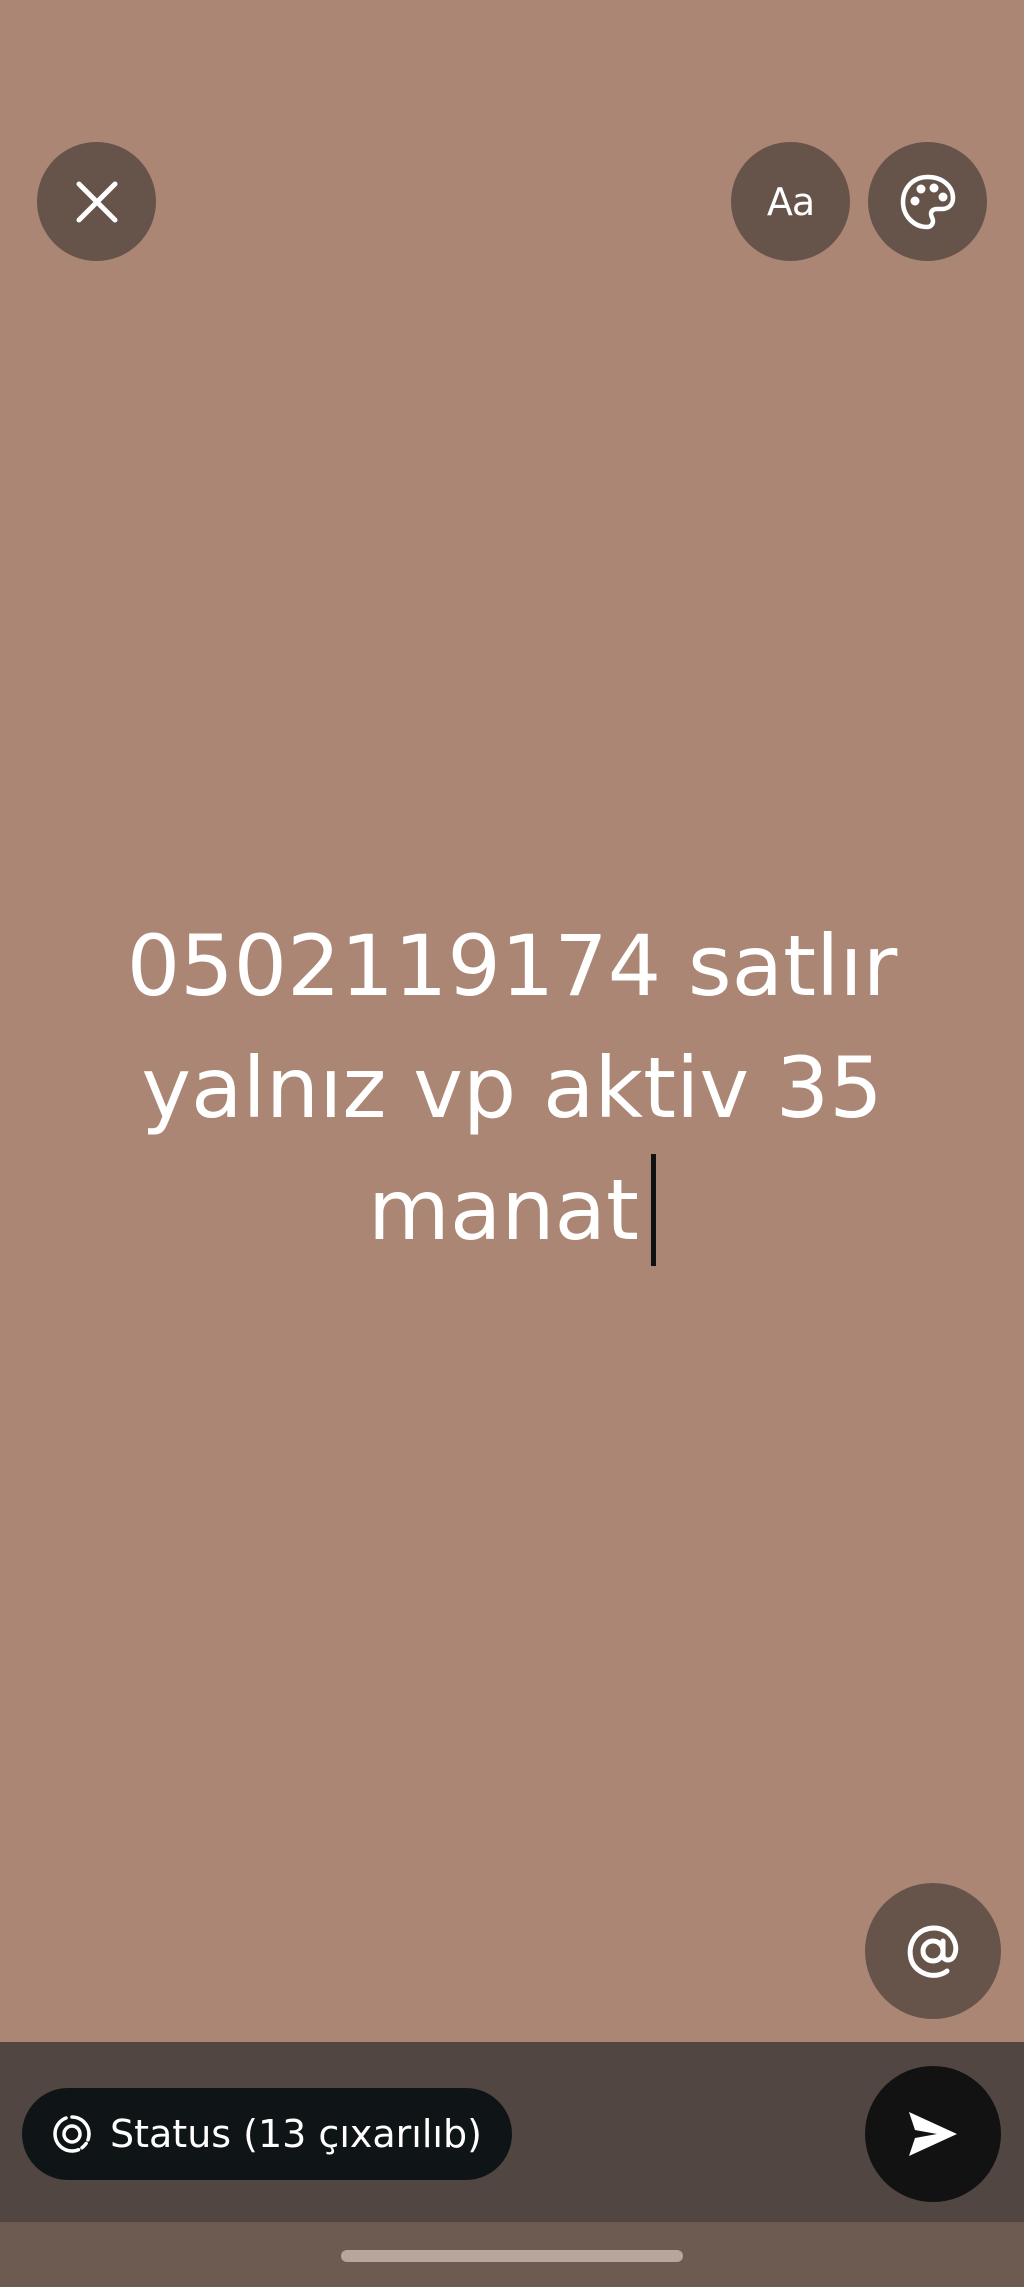  I want to click on palette-icon, so click(927, 201).